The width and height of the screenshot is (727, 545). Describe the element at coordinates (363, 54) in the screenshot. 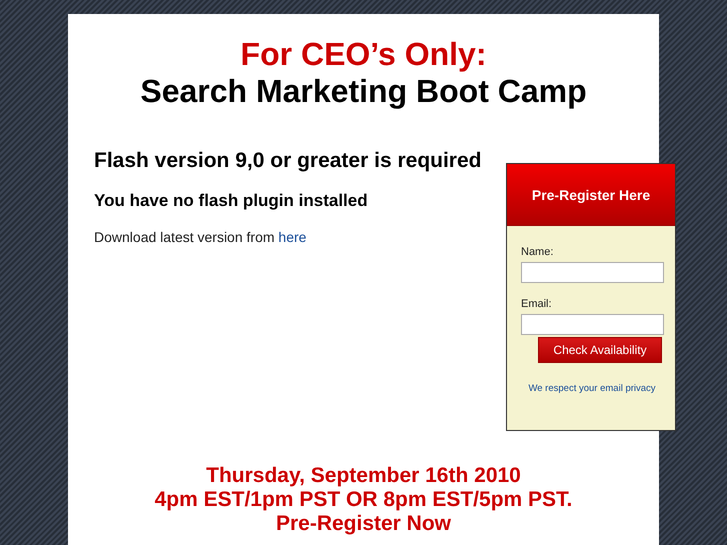

I see `headline: For CEO’s Only:` at that location.